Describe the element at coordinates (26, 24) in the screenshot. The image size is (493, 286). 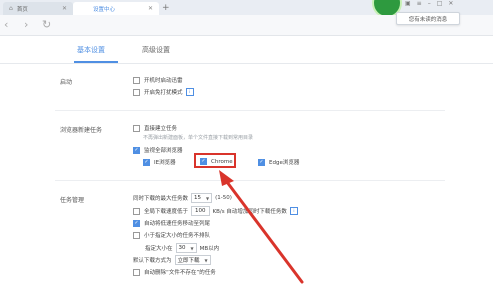
I see `forward-icon: ›` at that location.